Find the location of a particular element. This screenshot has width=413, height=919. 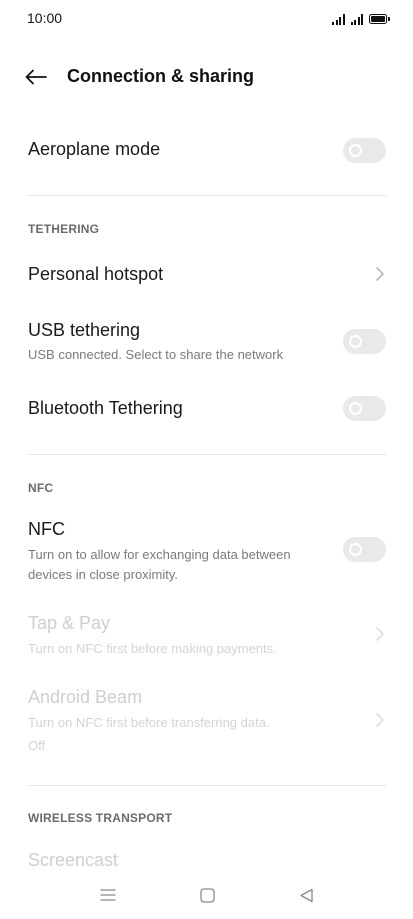

menu-icon is located at coordinates (108, 895).